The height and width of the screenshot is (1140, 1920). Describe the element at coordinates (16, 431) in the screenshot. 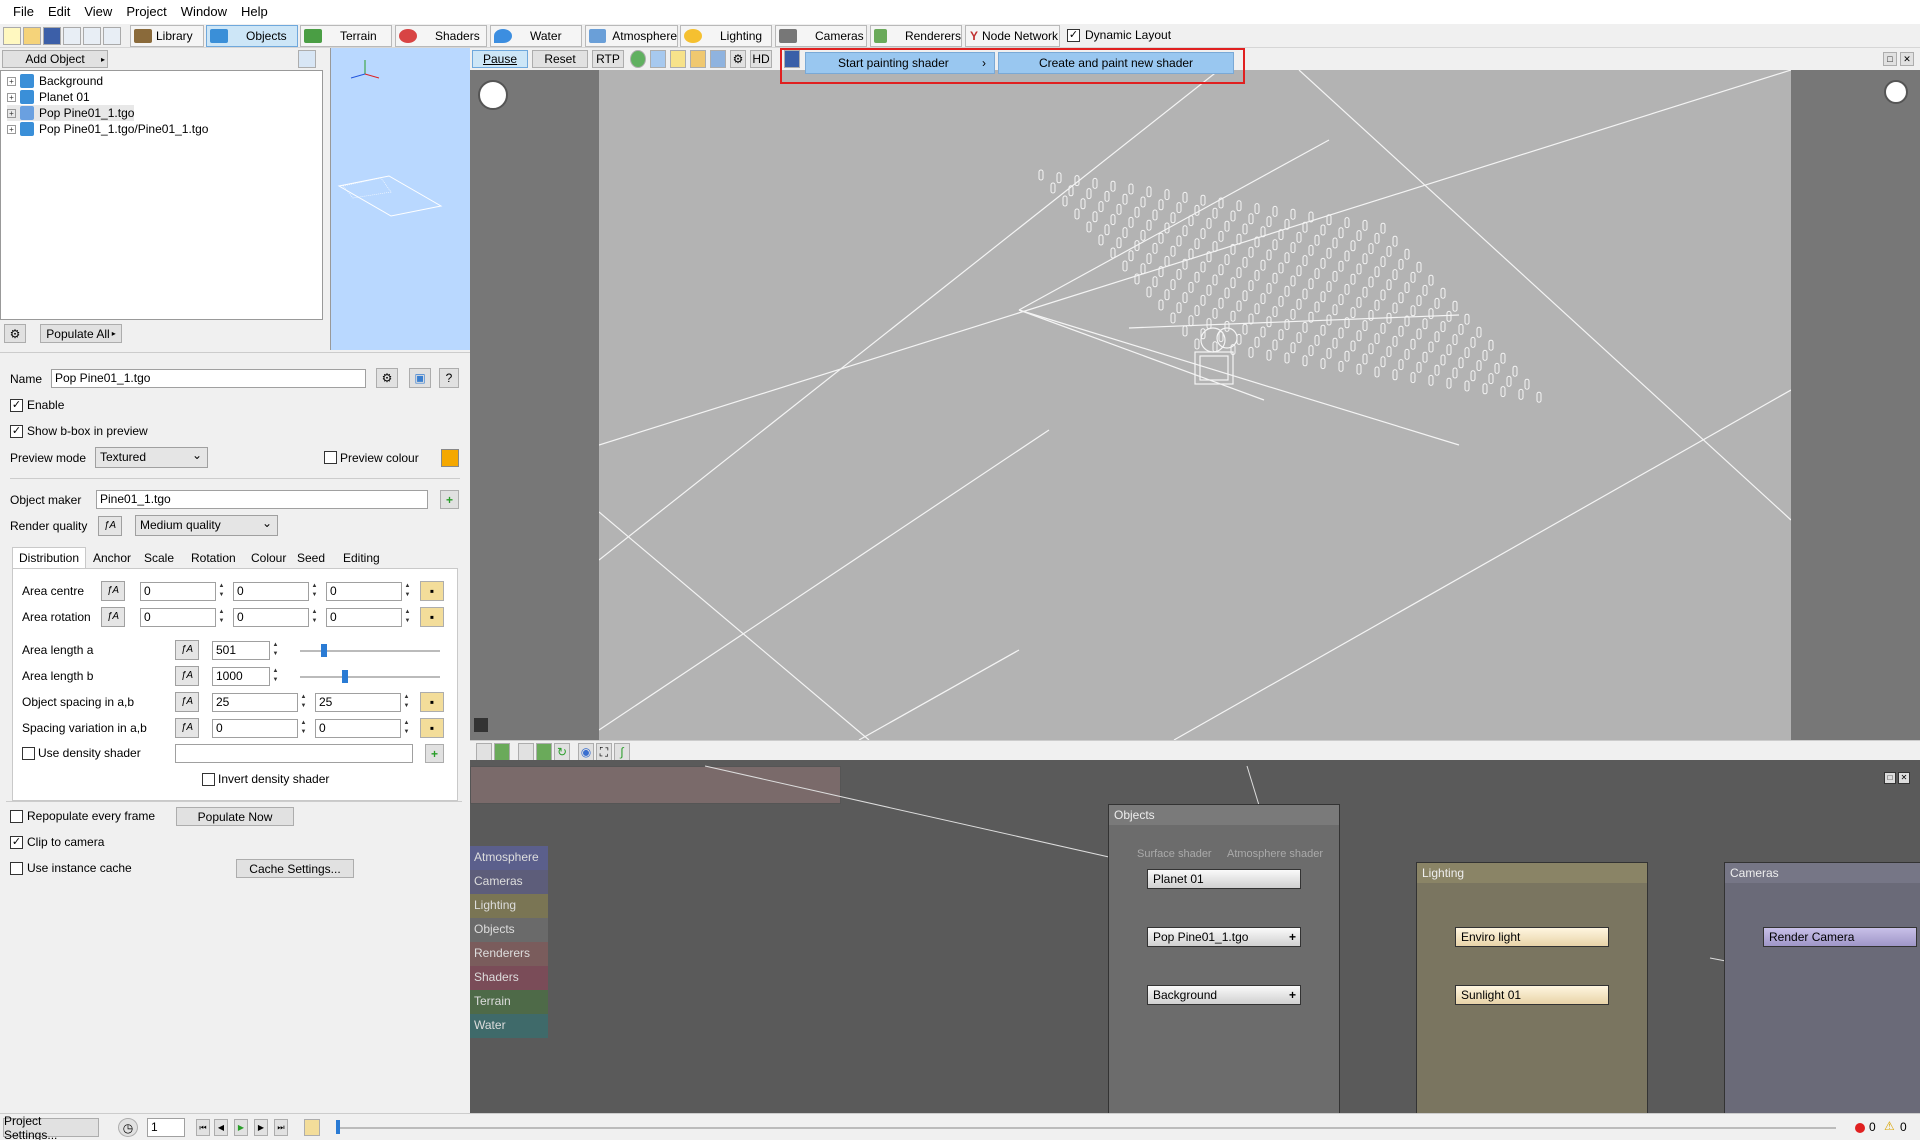

I see `show-bbox-checkbox: ✓` at that location.